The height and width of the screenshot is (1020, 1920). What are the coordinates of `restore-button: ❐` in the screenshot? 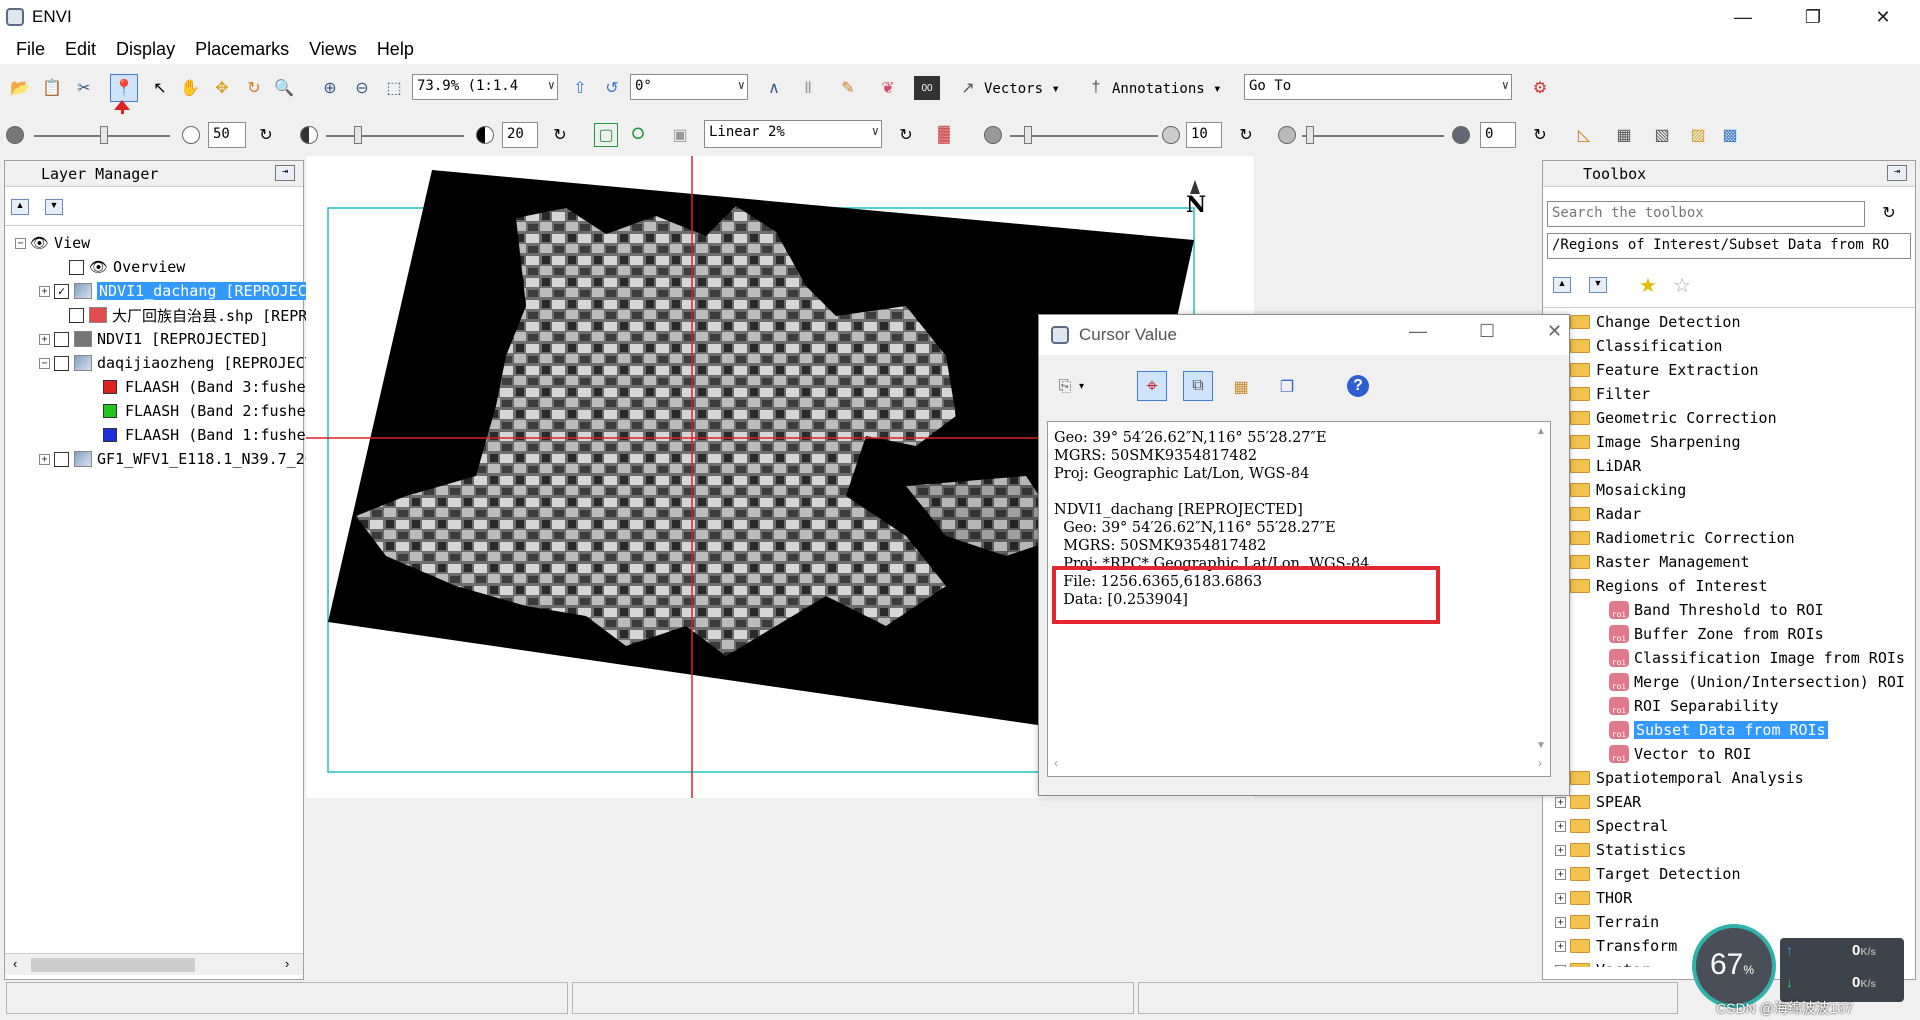 It's located at (1813, 17).